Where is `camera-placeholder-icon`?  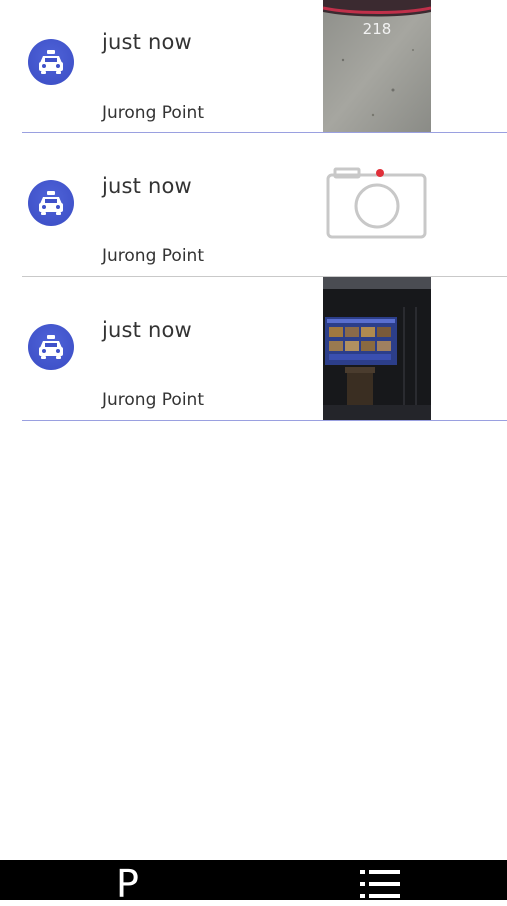
camera-placeholder-icon is located at coordinates (377, 204).